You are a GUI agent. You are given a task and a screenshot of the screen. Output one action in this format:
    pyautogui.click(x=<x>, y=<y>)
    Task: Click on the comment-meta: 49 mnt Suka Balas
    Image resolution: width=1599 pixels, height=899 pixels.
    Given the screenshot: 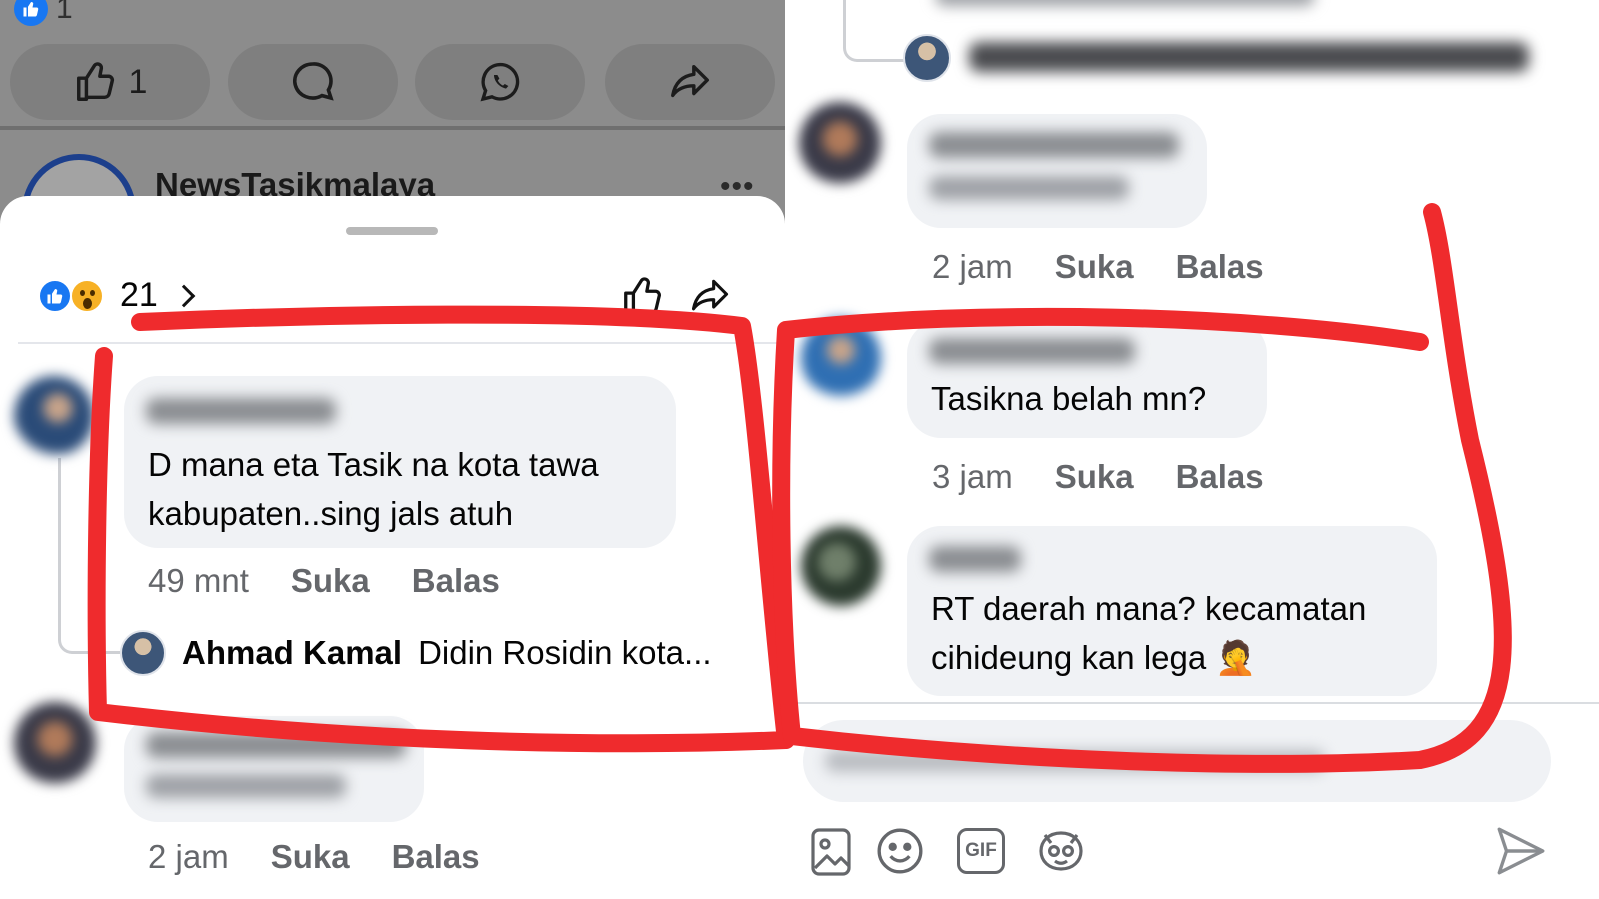 What is the action you would take?
    pyautogui.click(x=324, y=581)
    